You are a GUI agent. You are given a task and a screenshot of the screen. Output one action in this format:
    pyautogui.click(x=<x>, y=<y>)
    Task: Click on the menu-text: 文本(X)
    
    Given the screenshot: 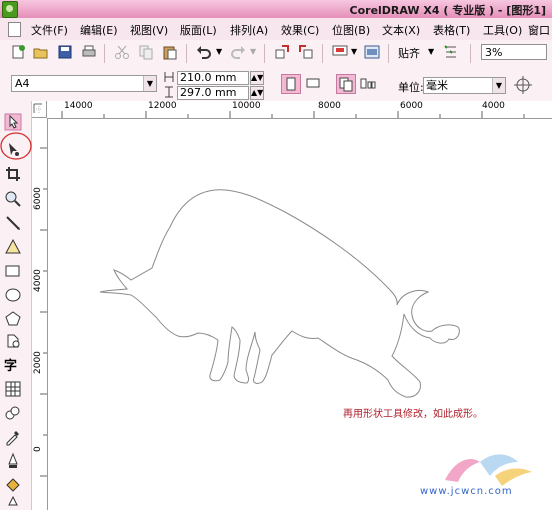 What is the action you would take?
    pyautogui.click(x=401, y=30)
    